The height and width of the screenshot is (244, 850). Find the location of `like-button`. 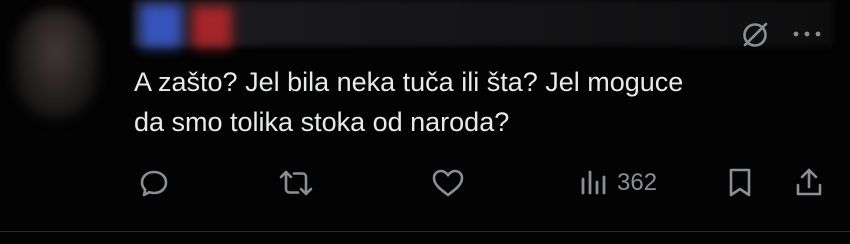

like-button is located at coordinates (448, 183).